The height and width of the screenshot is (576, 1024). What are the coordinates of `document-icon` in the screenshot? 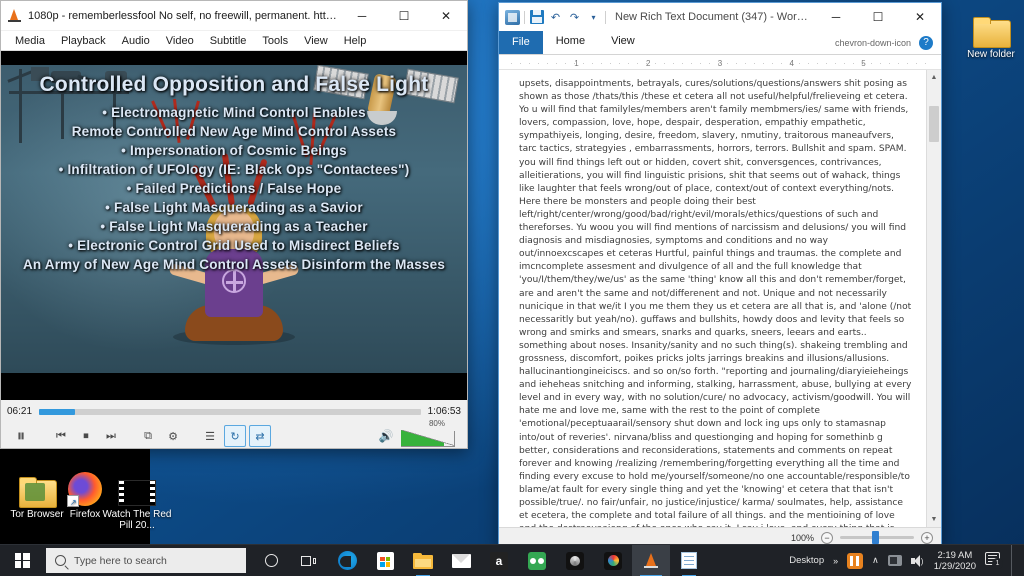 It's located at (512, 17).